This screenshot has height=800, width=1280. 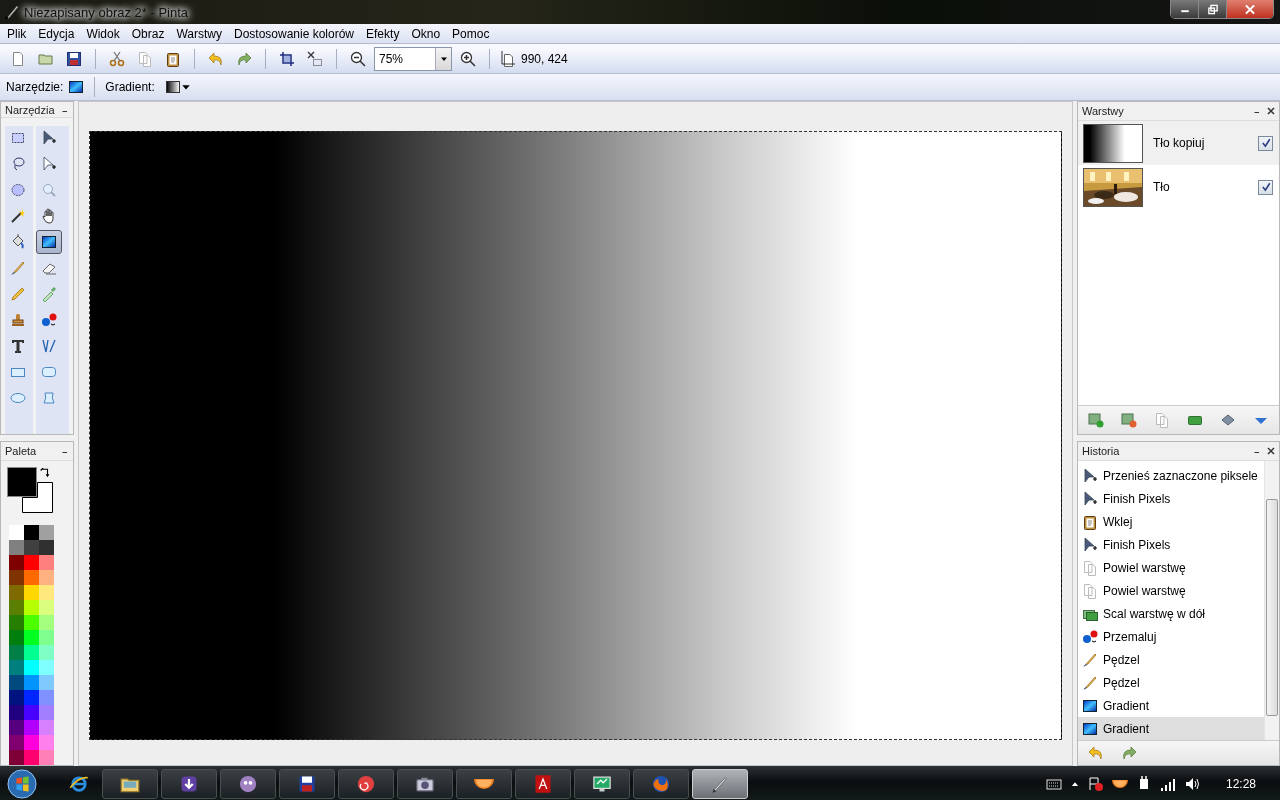 What do you see at coordinates (130, 87) in the screenshot?
I see `gradient-label: Gradient:` at bounding box center [130, 87].